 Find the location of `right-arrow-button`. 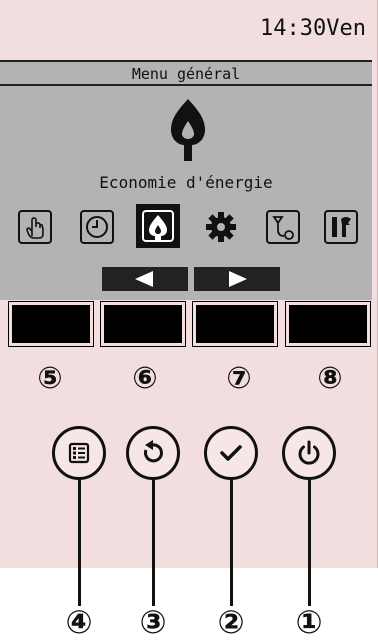

right-arrow-button is located at coordinates (237, 279).